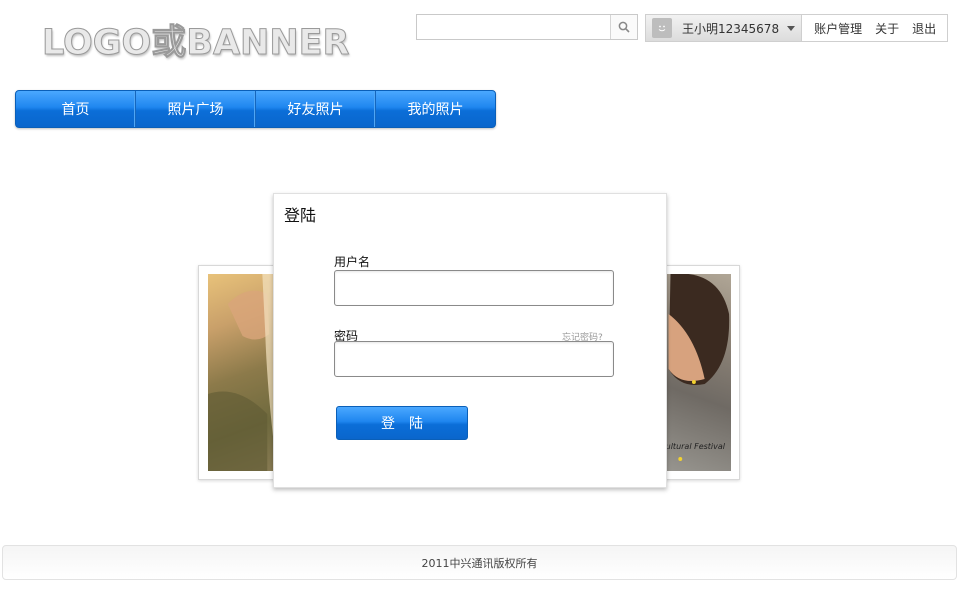 The image size is (957, 614). What do you see at coordinates (300, 215) in the screenshot?
I see `login-title: 登陆` at bounding box center [300, 215].